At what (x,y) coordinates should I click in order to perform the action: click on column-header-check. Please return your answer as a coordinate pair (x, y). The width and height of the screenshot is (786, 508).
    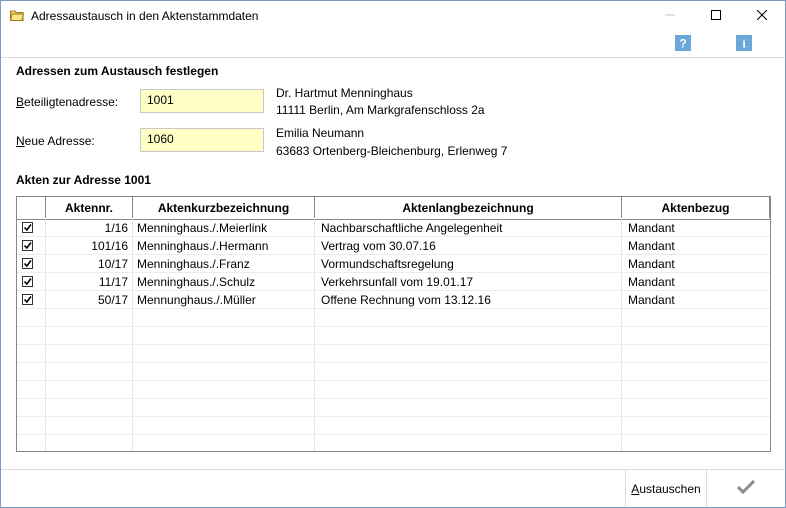
    Looking at the image, I should click on (31, 207).